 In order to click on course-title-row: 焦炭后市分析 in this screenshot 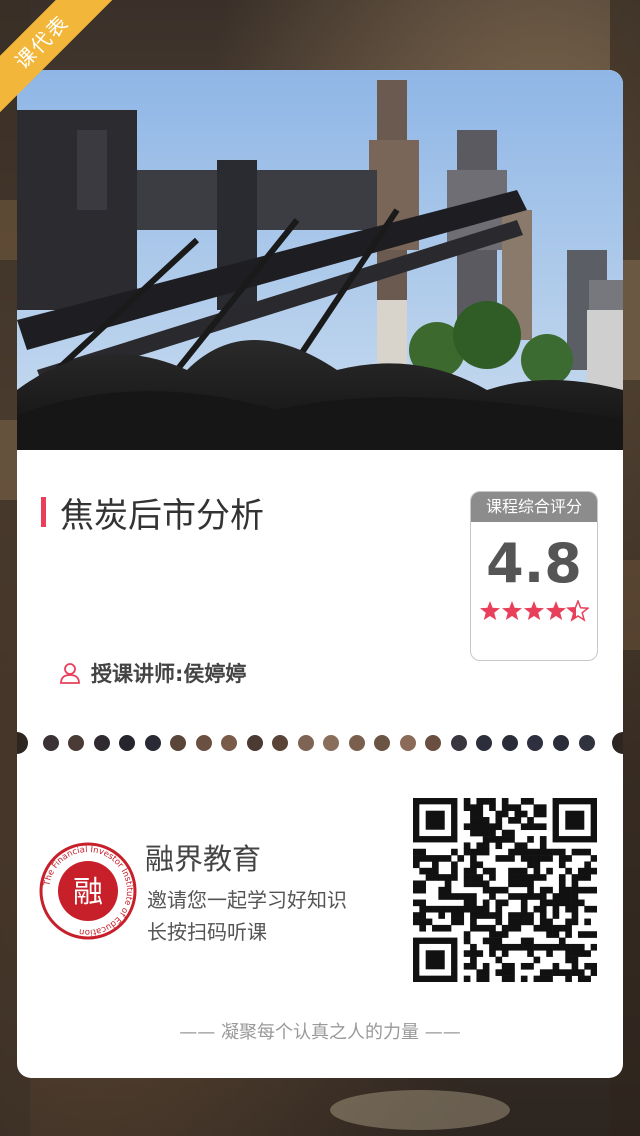, I will do `click(152, 513)`.